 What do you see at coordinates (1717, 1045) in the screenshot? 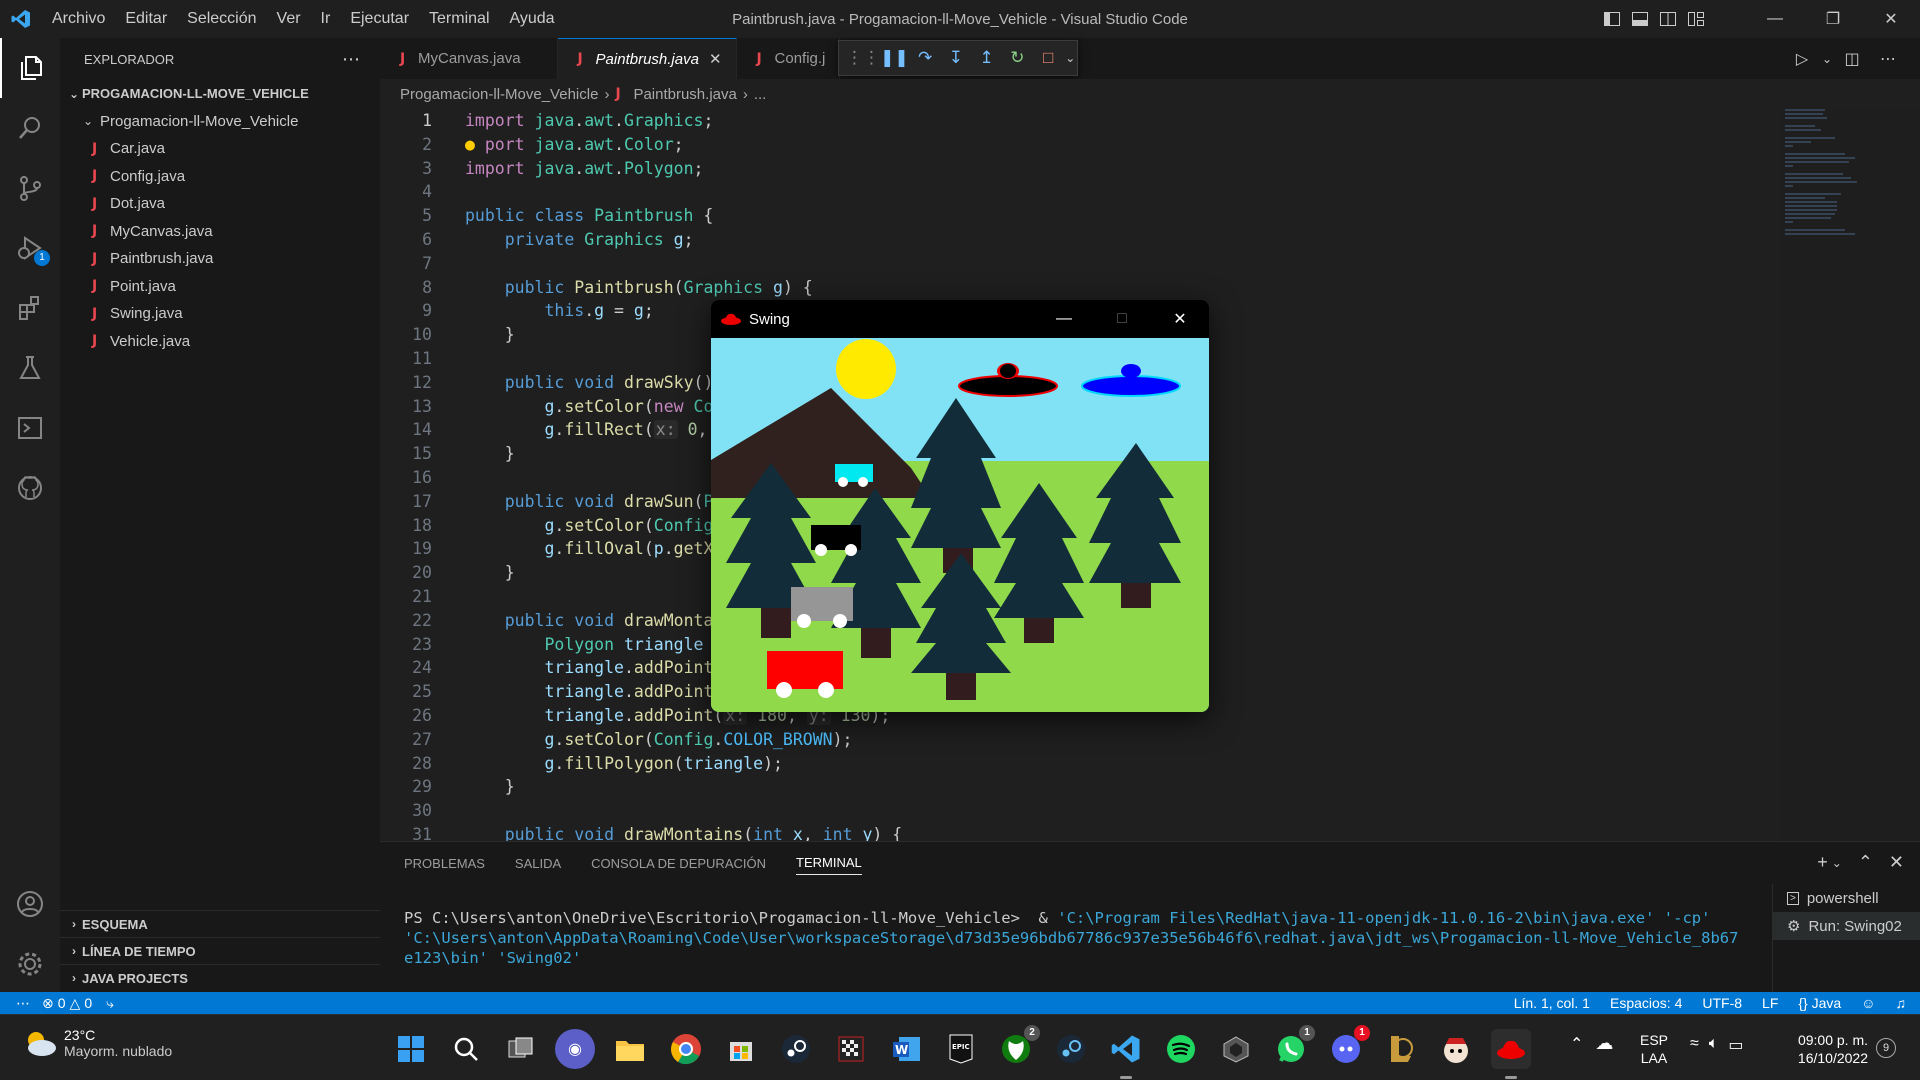
I see `quick-settings: ≈ 🔈︎ ▭` at bounding box center [1717, 1045].